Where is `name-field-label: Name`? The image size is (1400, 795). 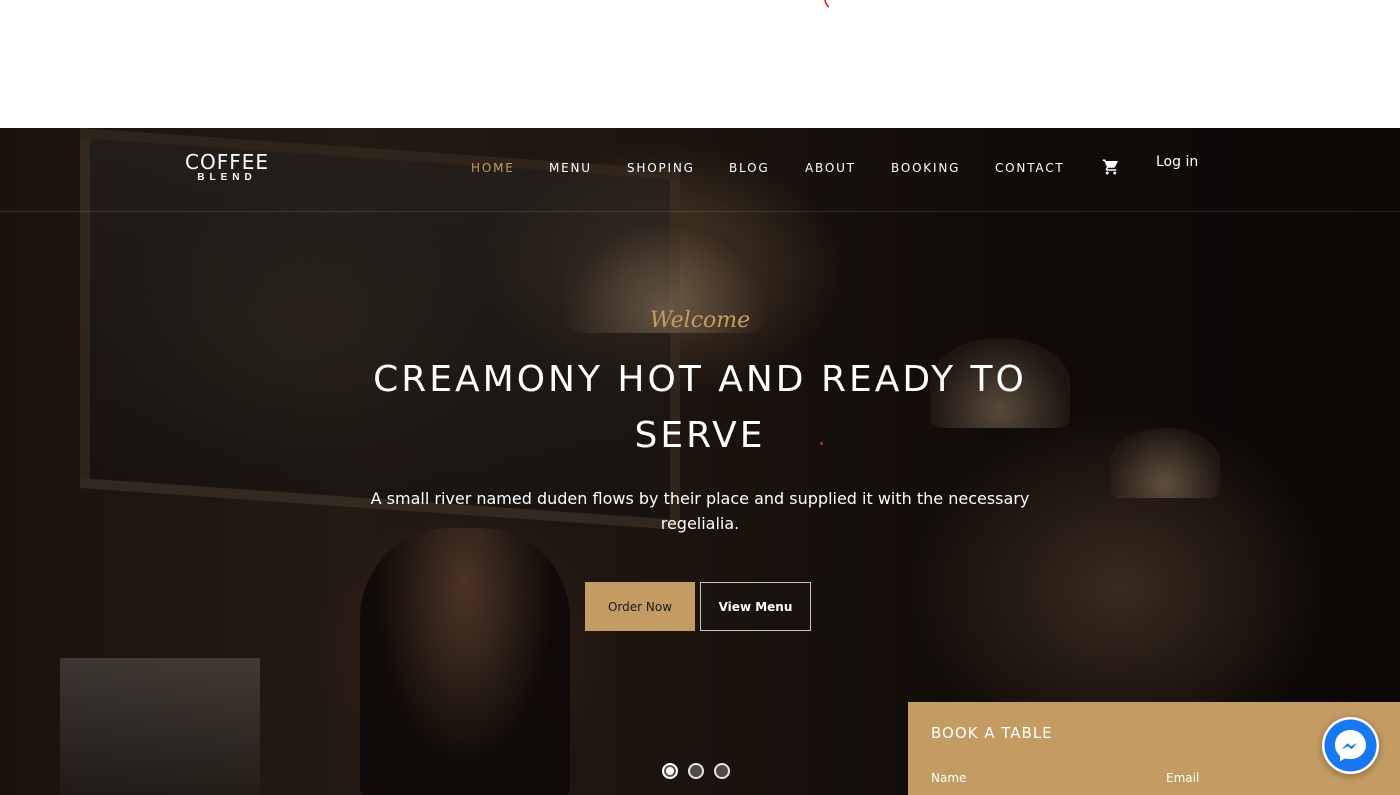
name-field-label: Name is located at coordinates (949, 778).